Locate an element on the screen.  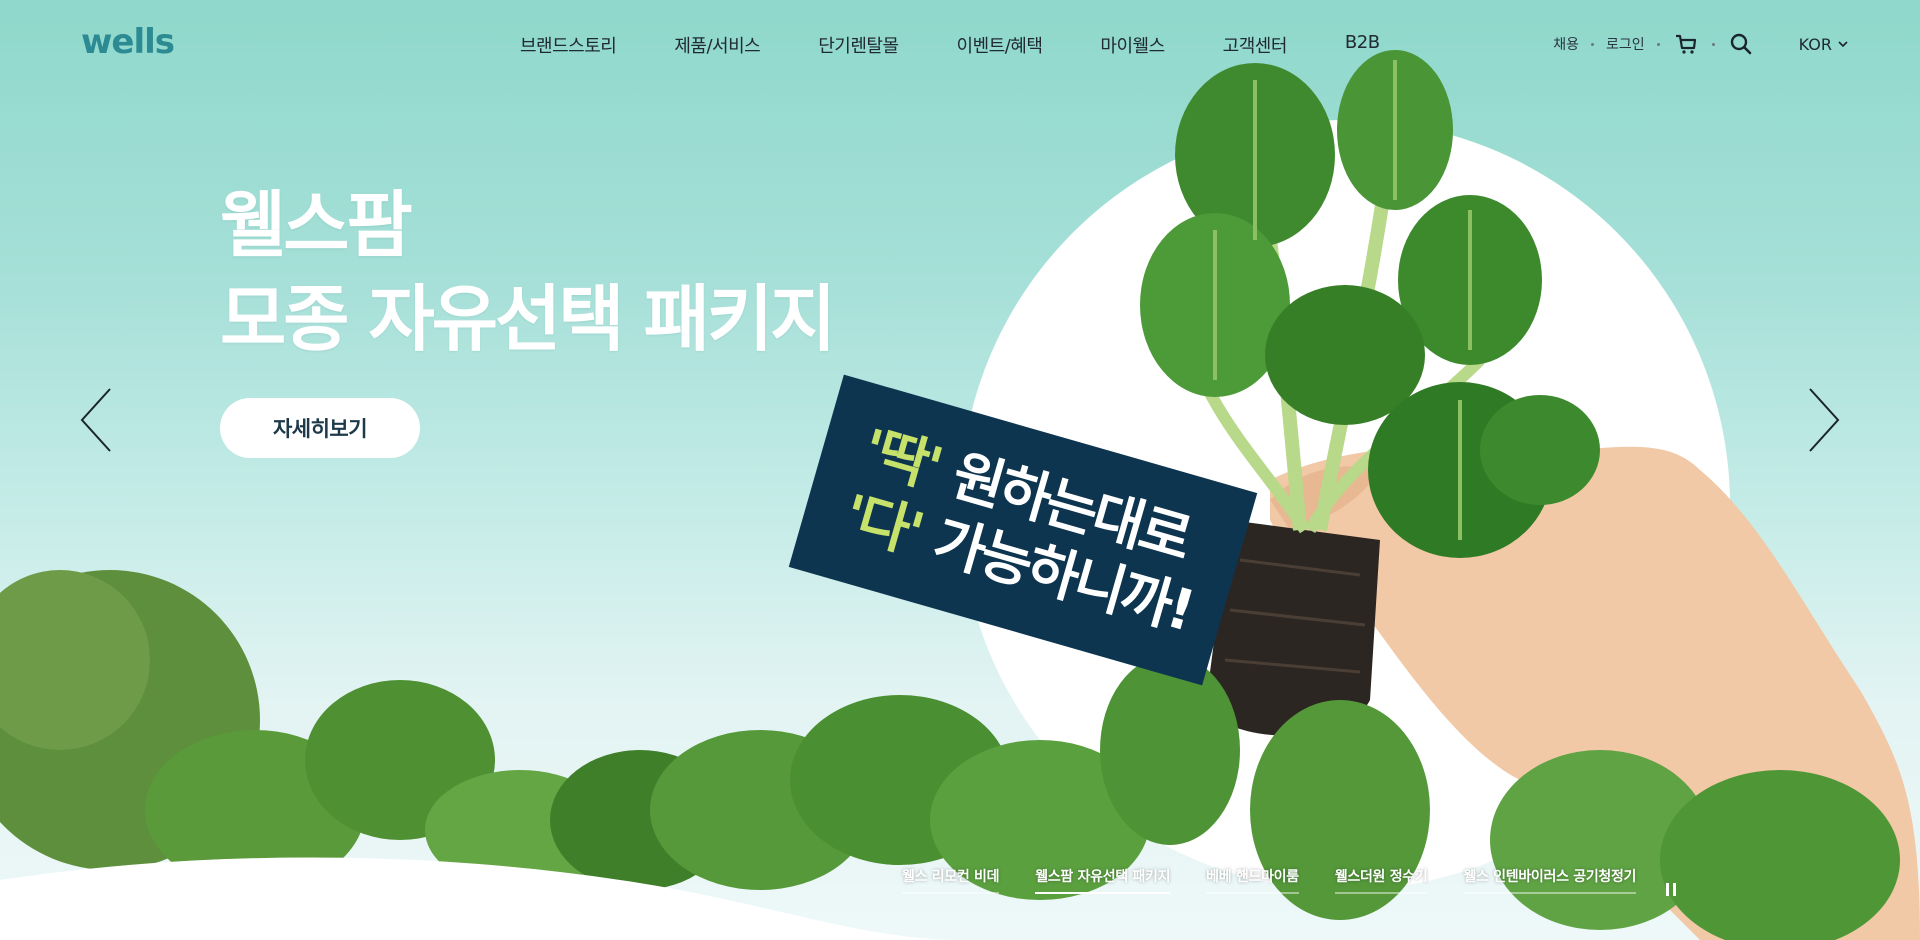
hero-headline-line2: 모종 자유선택 패키지 is located at coordinates (528, 319).